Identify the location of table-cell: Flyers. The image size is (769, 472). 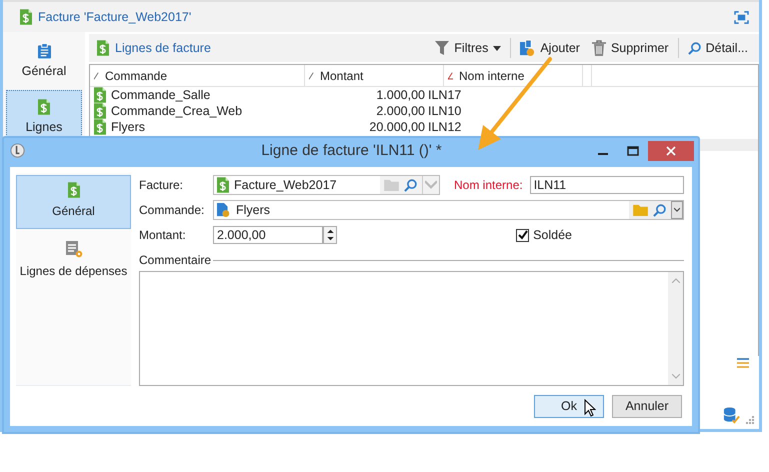
(128, 127).